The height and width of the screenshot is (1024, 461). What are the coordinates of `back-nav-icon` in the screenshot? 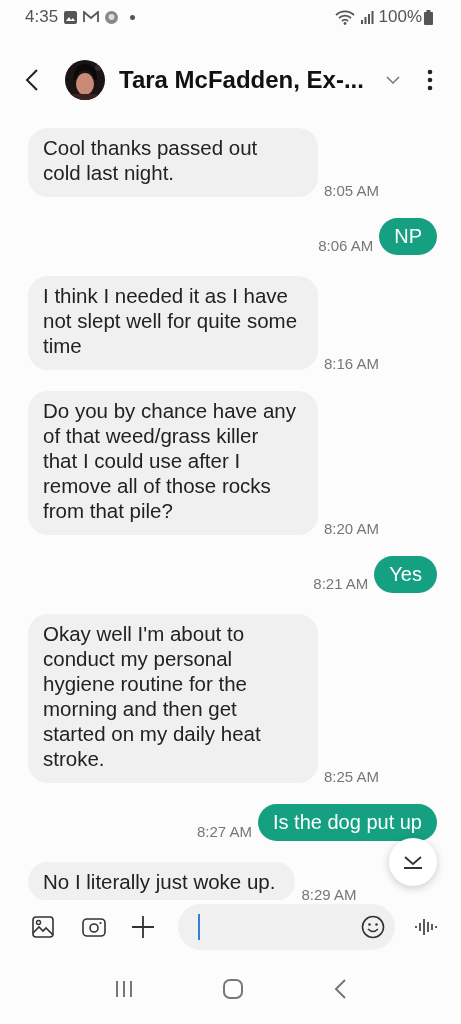 It's located at (339, 989).